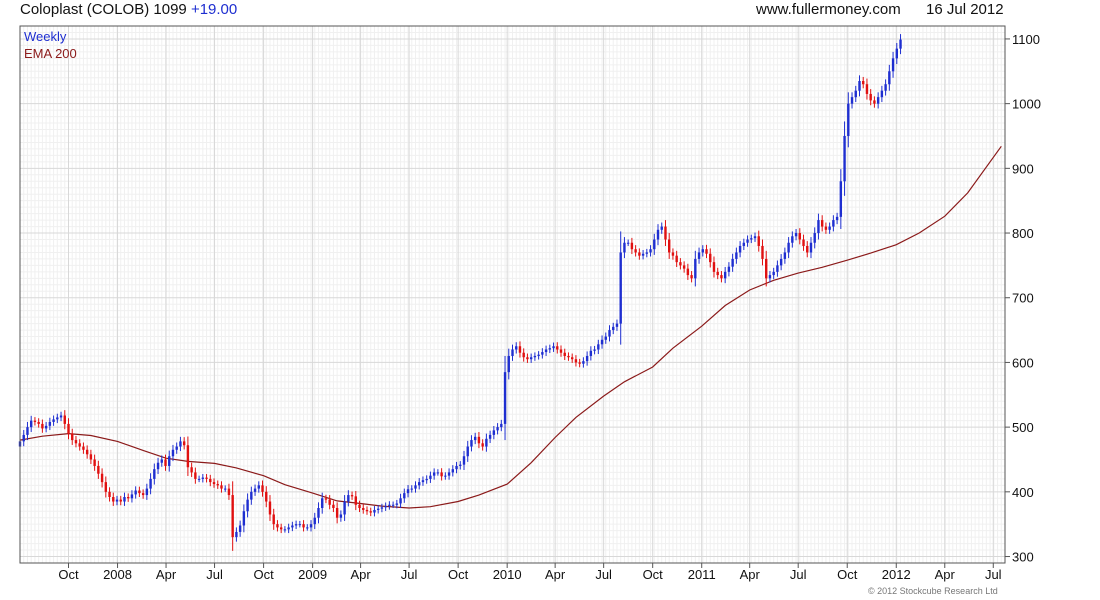  I want to click on legend-ema: EMA 200, so click(50, 53).